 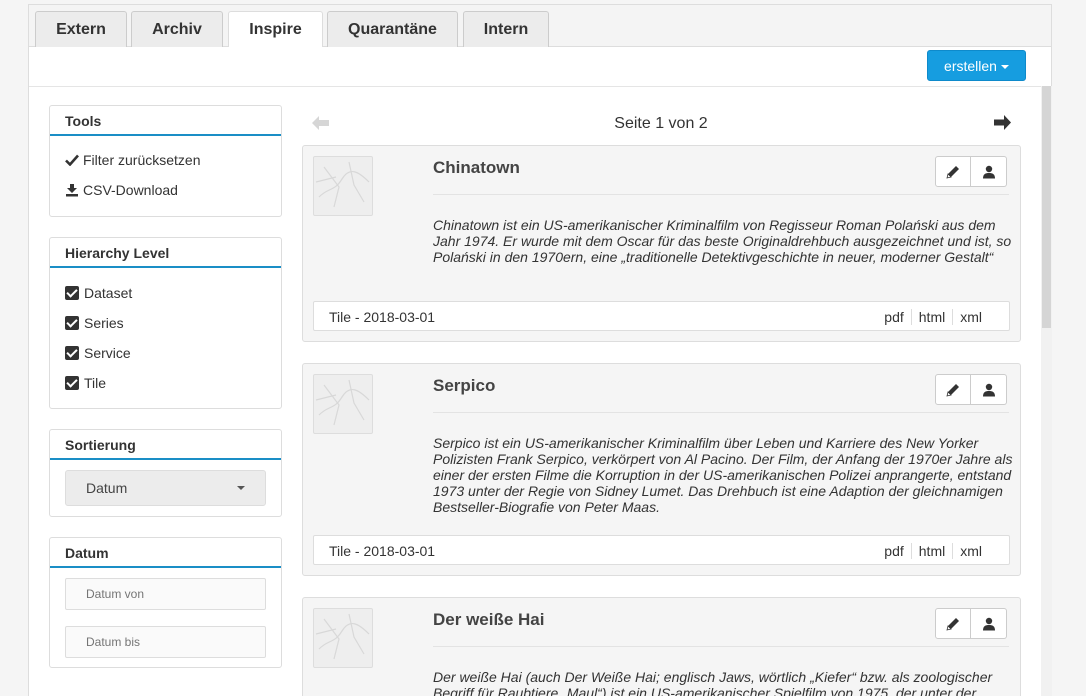 I want to click on create-button-label: erstellen, so click(x=970, y=65).